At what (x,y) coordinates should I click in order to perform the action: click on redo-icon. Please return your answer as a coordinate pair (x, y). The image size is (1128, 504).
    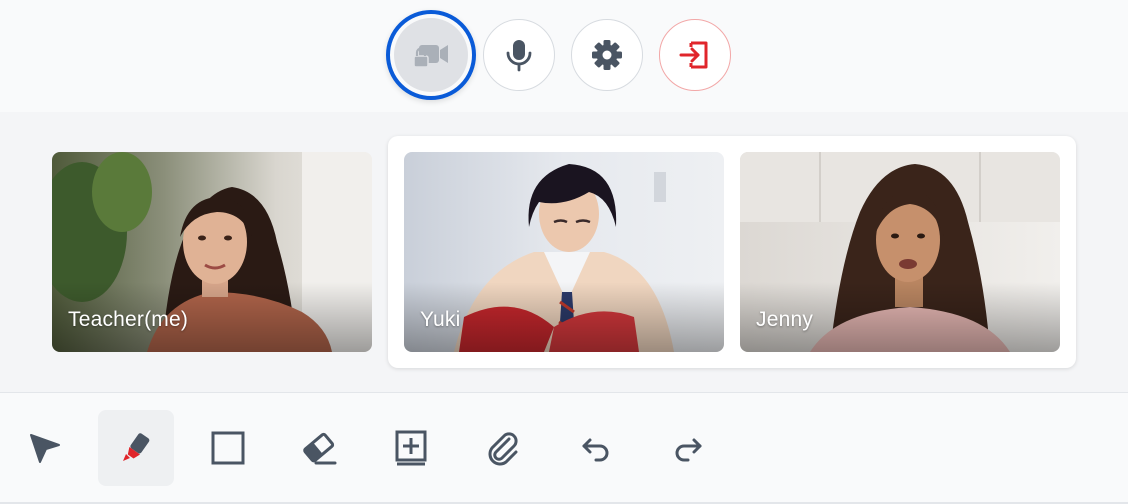
    Looking at the image, I should click on (688, 450).